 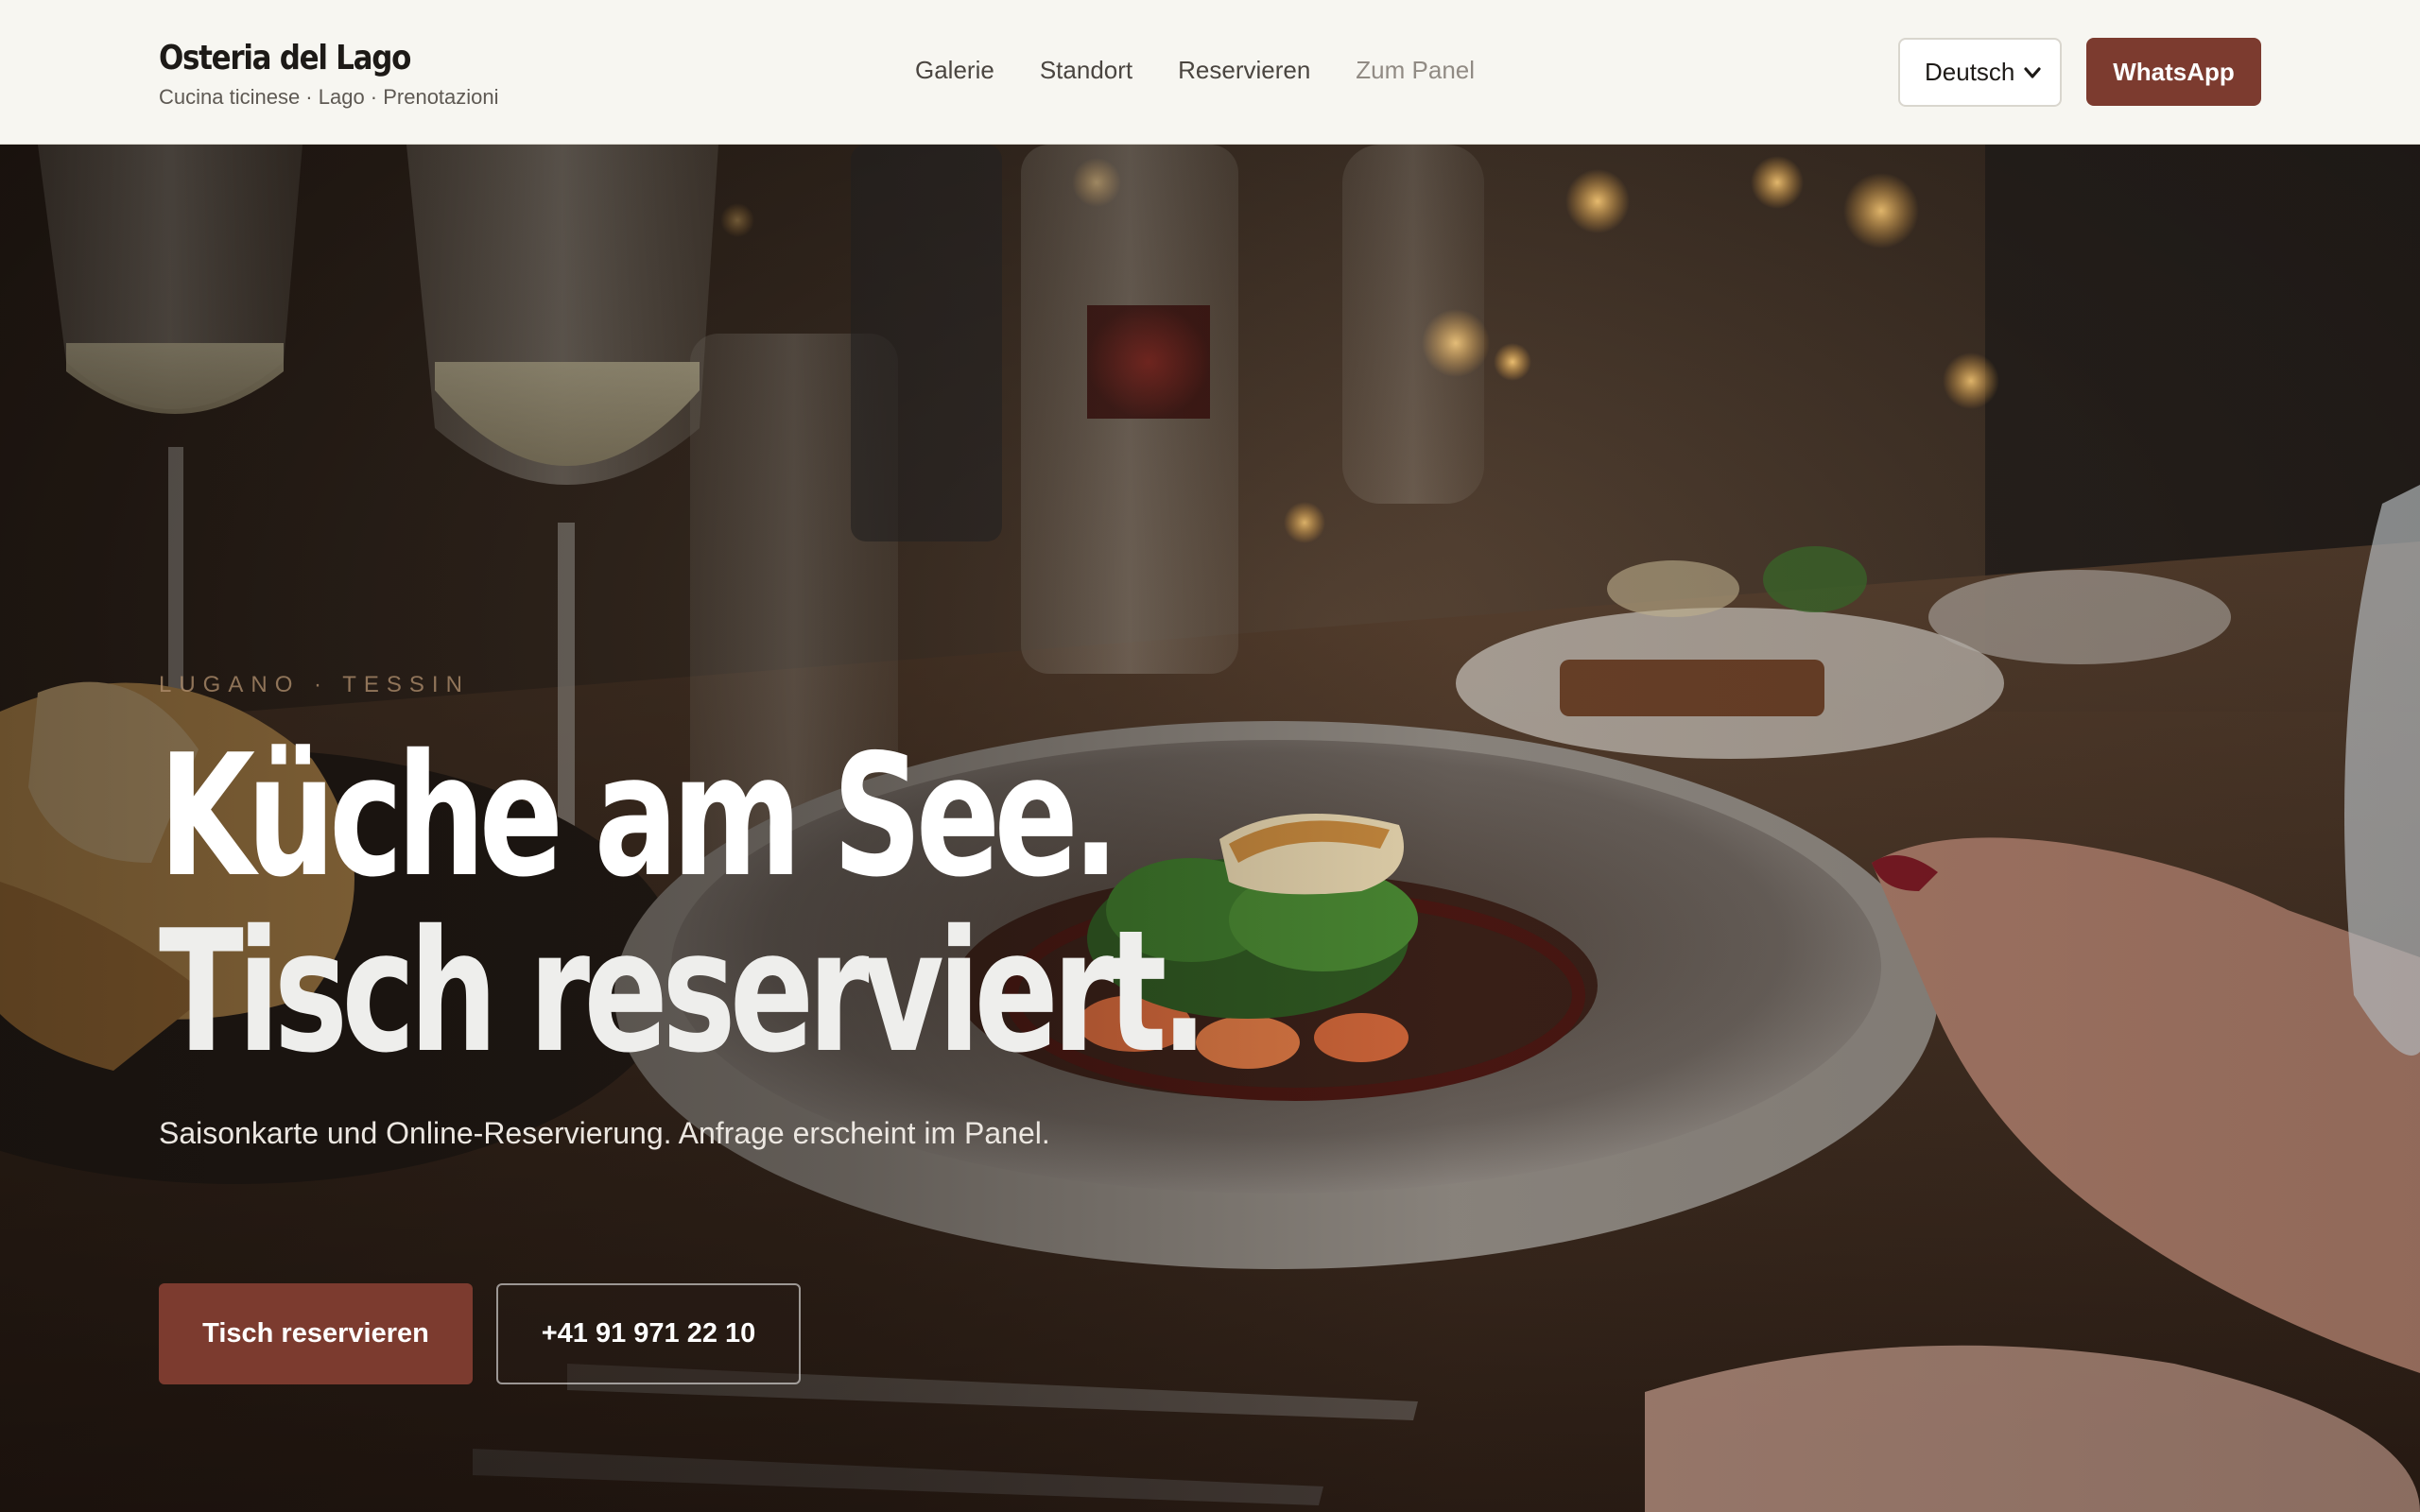 I want to click on nav-link-galerie: Galerie, so click(x=954, y=70).